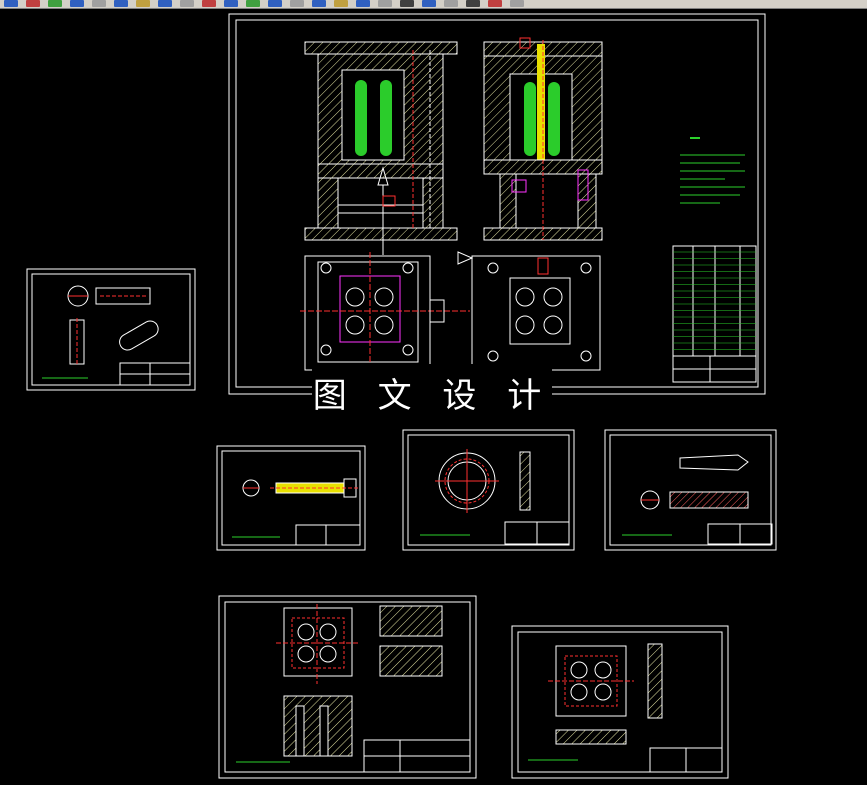 This screenshot has width=867, height=785. I want to click on part-rod-sheet, so click(291, 498).